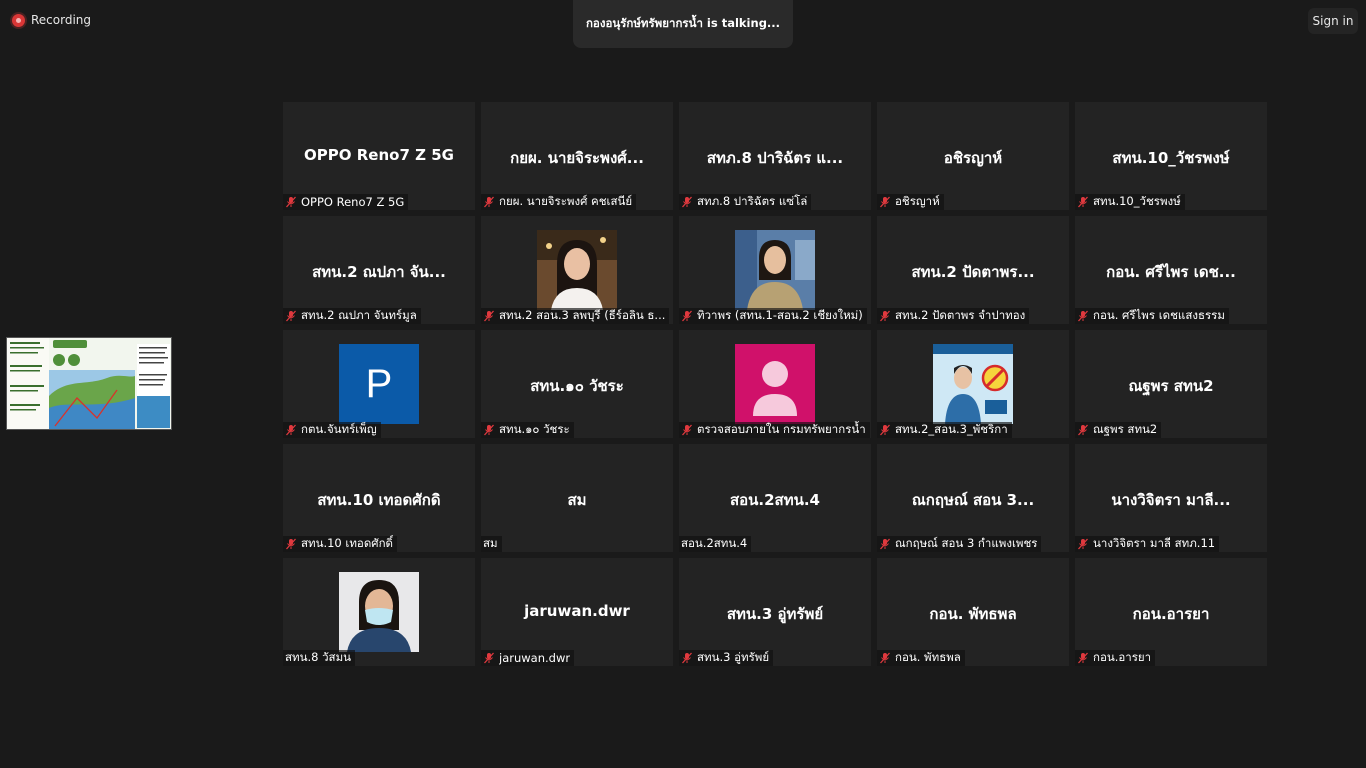  I want to click on participant-tile: สทน.3 อู่ทรัพย์ สทน.3 อู่ทรัพย์, so click(775, 612).